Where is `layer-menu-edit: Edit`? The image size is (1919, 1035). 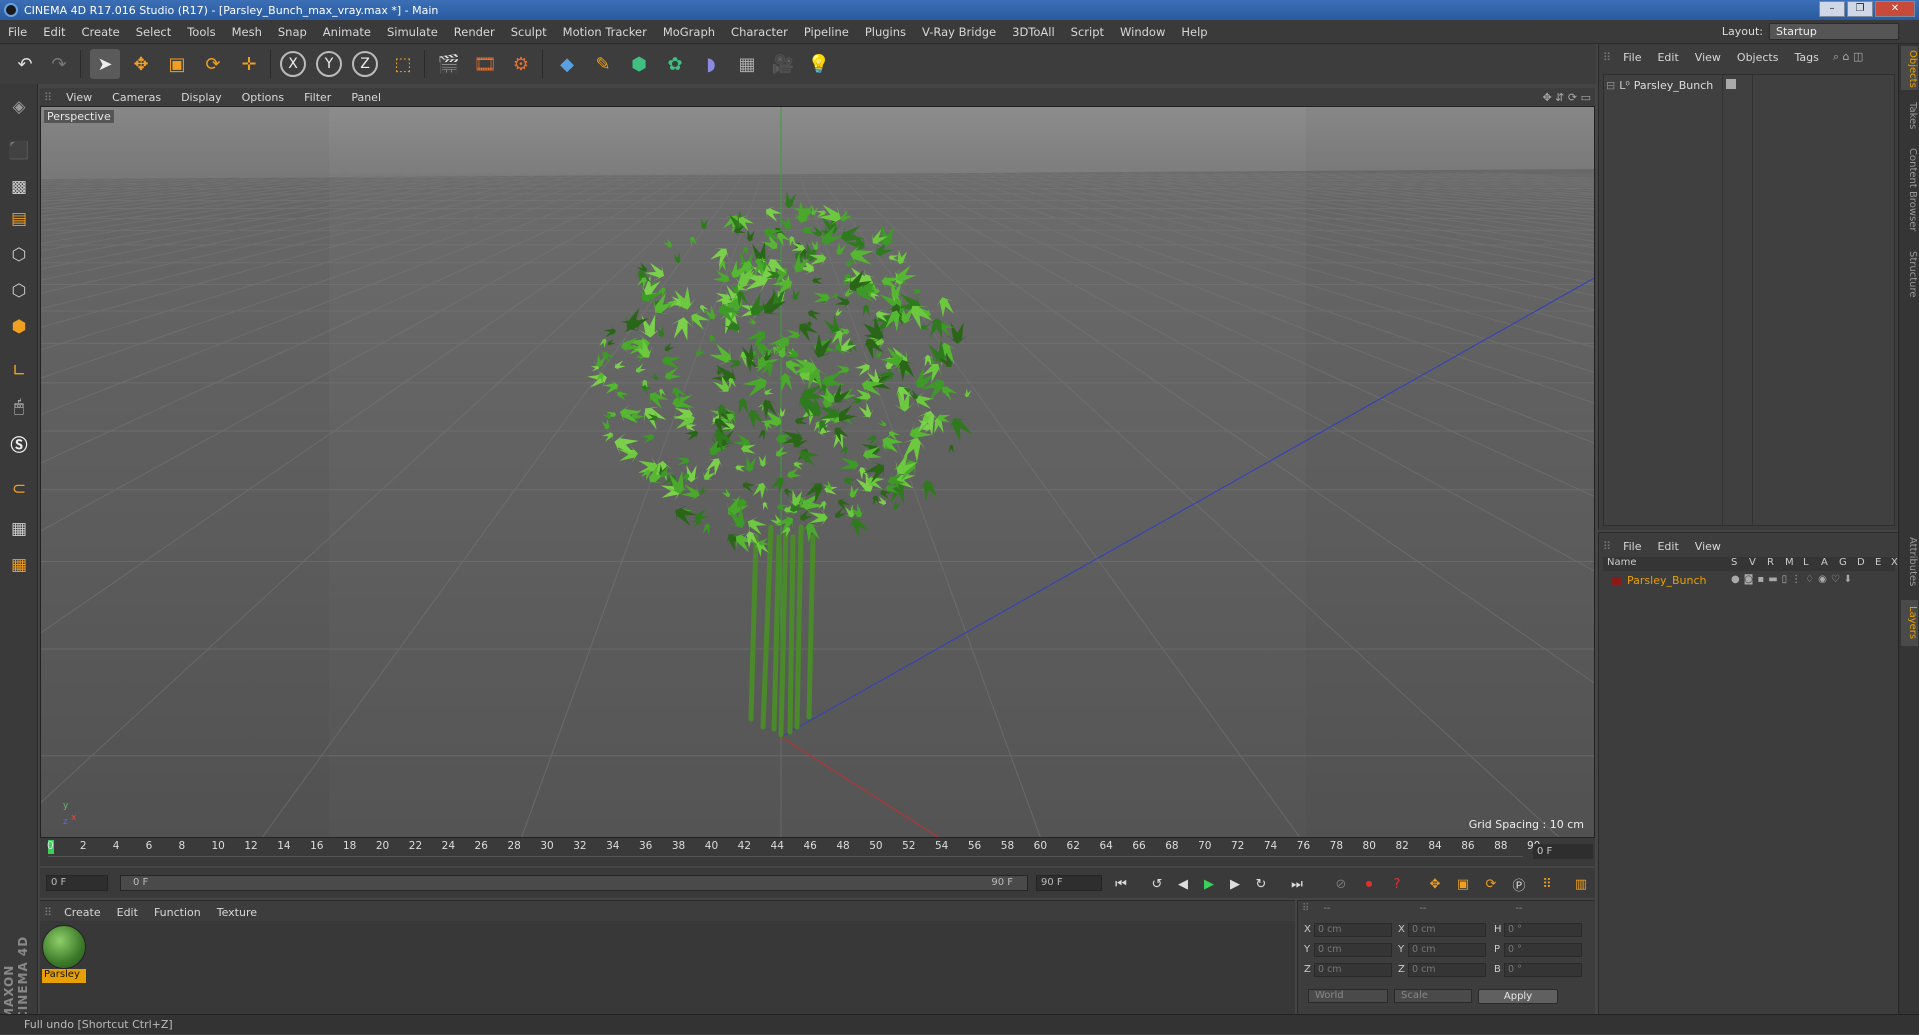 layer-menu-edit: Edit is located at coordinates (1667, 546).